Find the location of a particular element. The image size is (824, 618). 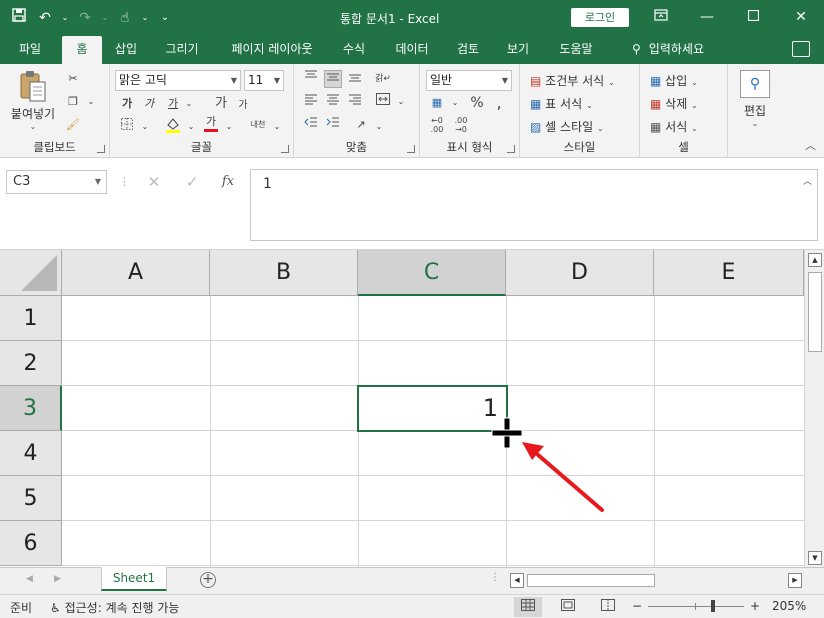

fill-color-icon is located at coordinates (173, 125).